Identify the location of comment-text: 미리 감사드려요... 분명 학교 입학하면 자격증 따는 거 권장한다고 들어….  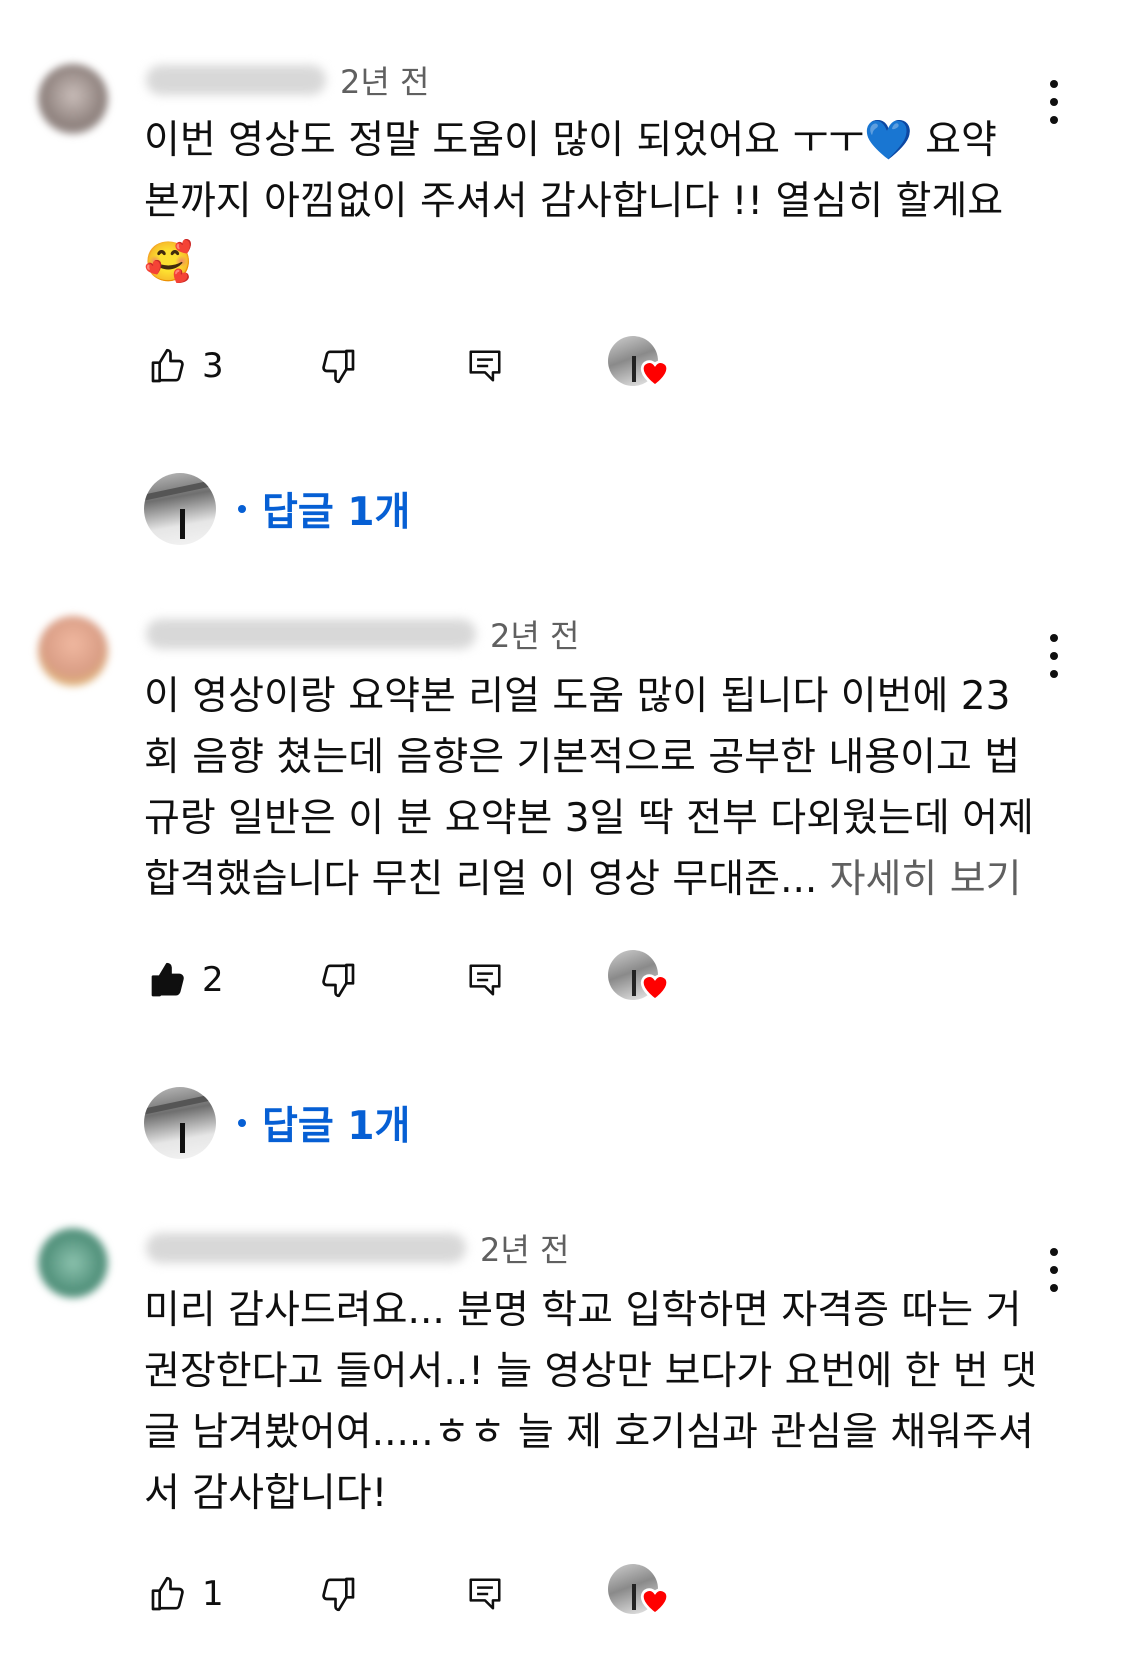
(591, 1402).